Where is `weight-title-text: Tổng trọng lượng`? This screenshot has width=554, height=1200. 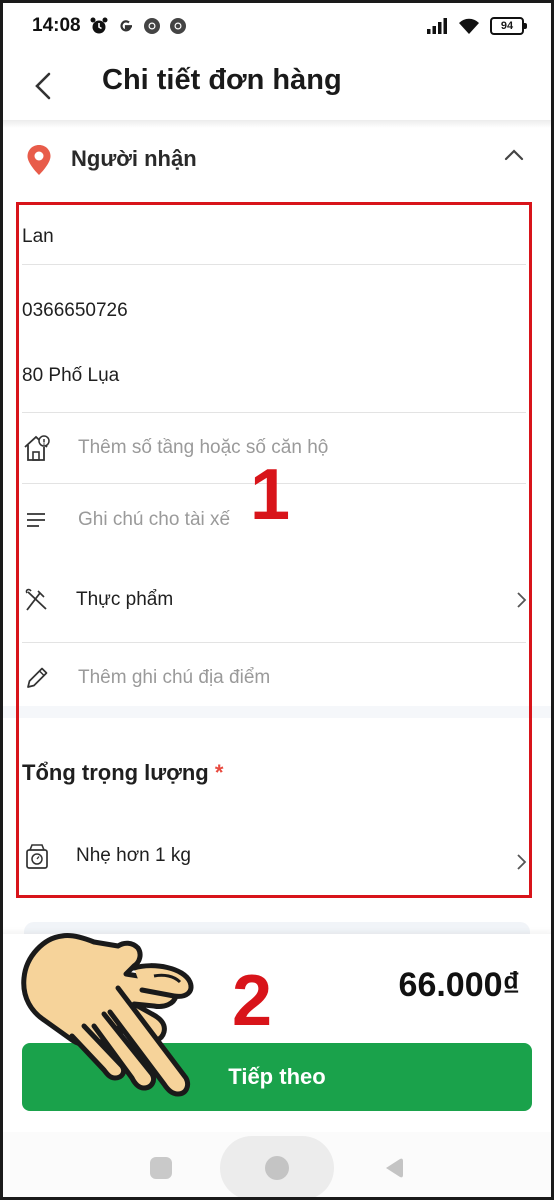 weight-title-text: Tổng trọng lượng is located at coordinates (115, 772).